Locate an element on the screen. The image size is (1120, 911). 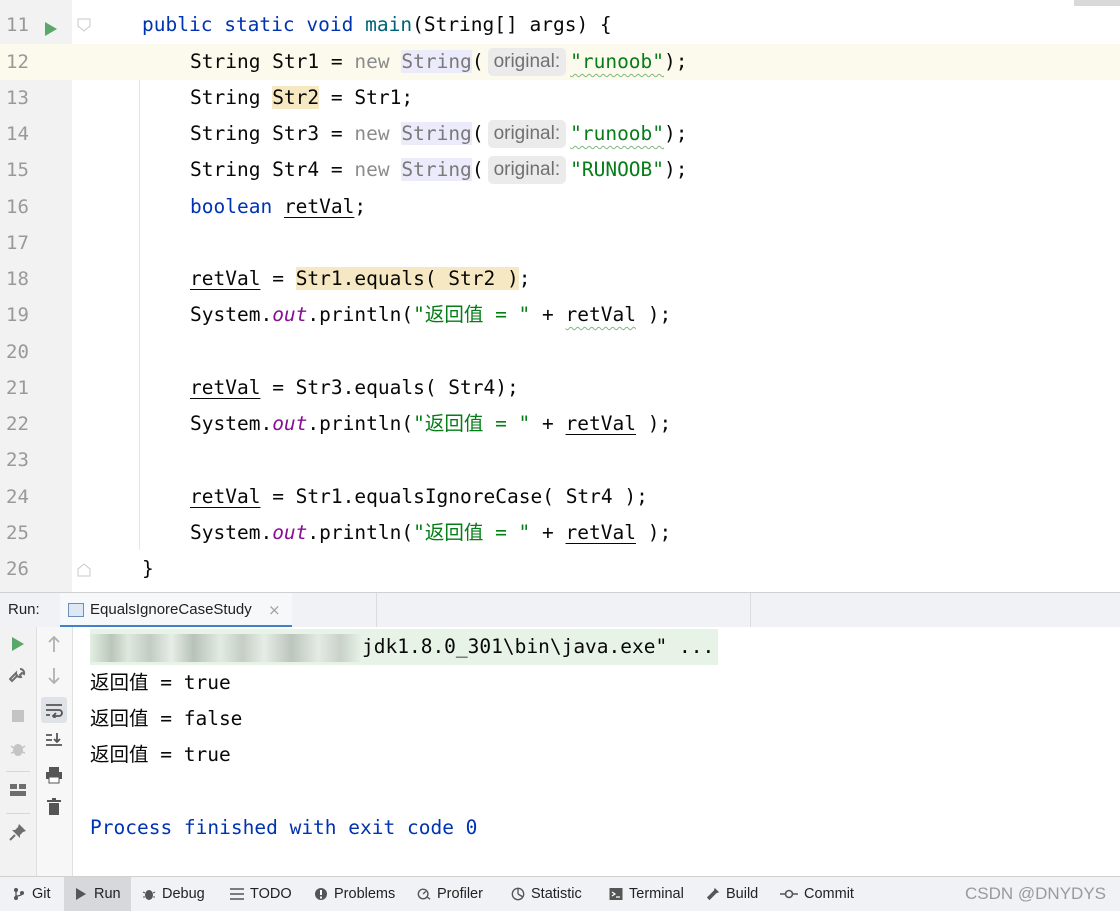
commit-icon is located at coordinates (789, 894).